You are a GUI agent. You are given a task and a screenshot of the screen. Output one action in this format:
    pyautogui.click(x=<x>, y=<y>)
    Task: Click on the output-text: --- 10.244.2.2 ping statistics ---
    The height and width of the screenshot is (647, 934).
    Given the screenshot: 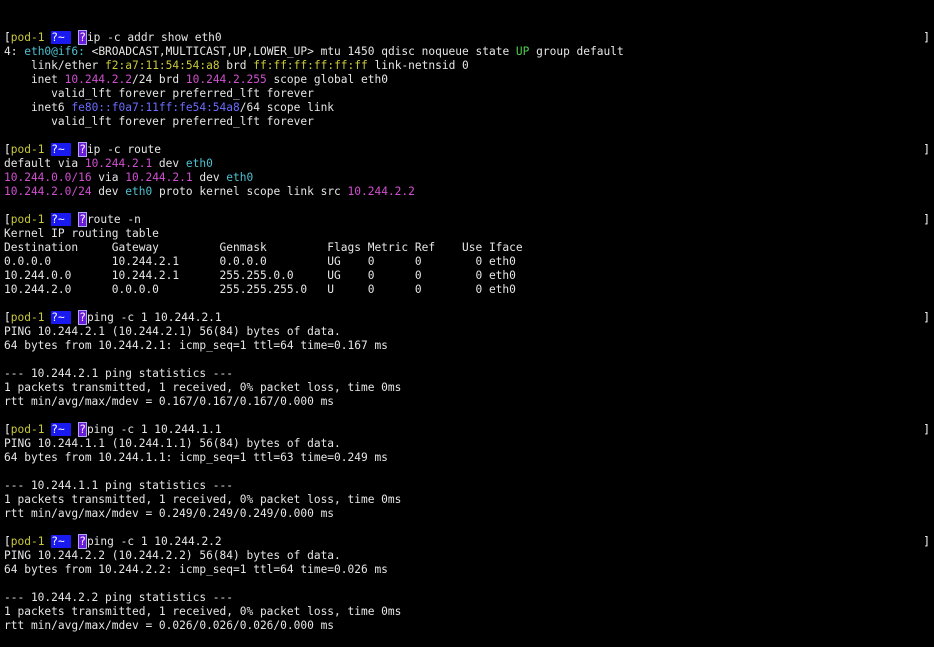 What is the action you would take?
    pyautogui.click(x=119, y=597)
    